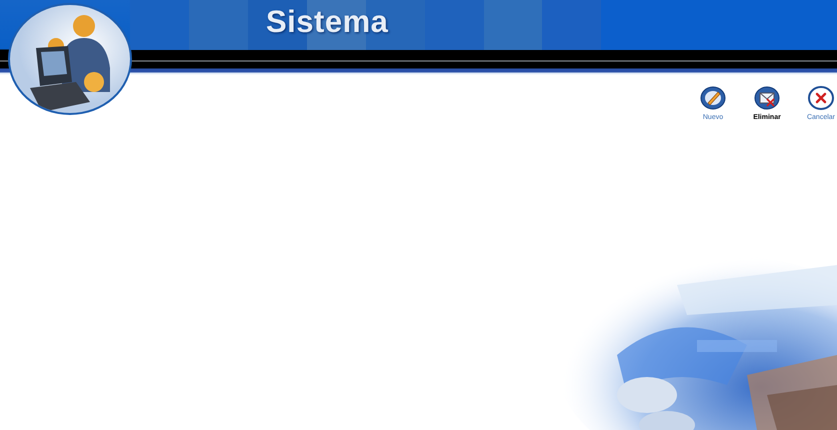 The image size is (837, 430). Describe the element at coordinates (767, 98) in the screenshot. I see `envelope-icon` at that location.